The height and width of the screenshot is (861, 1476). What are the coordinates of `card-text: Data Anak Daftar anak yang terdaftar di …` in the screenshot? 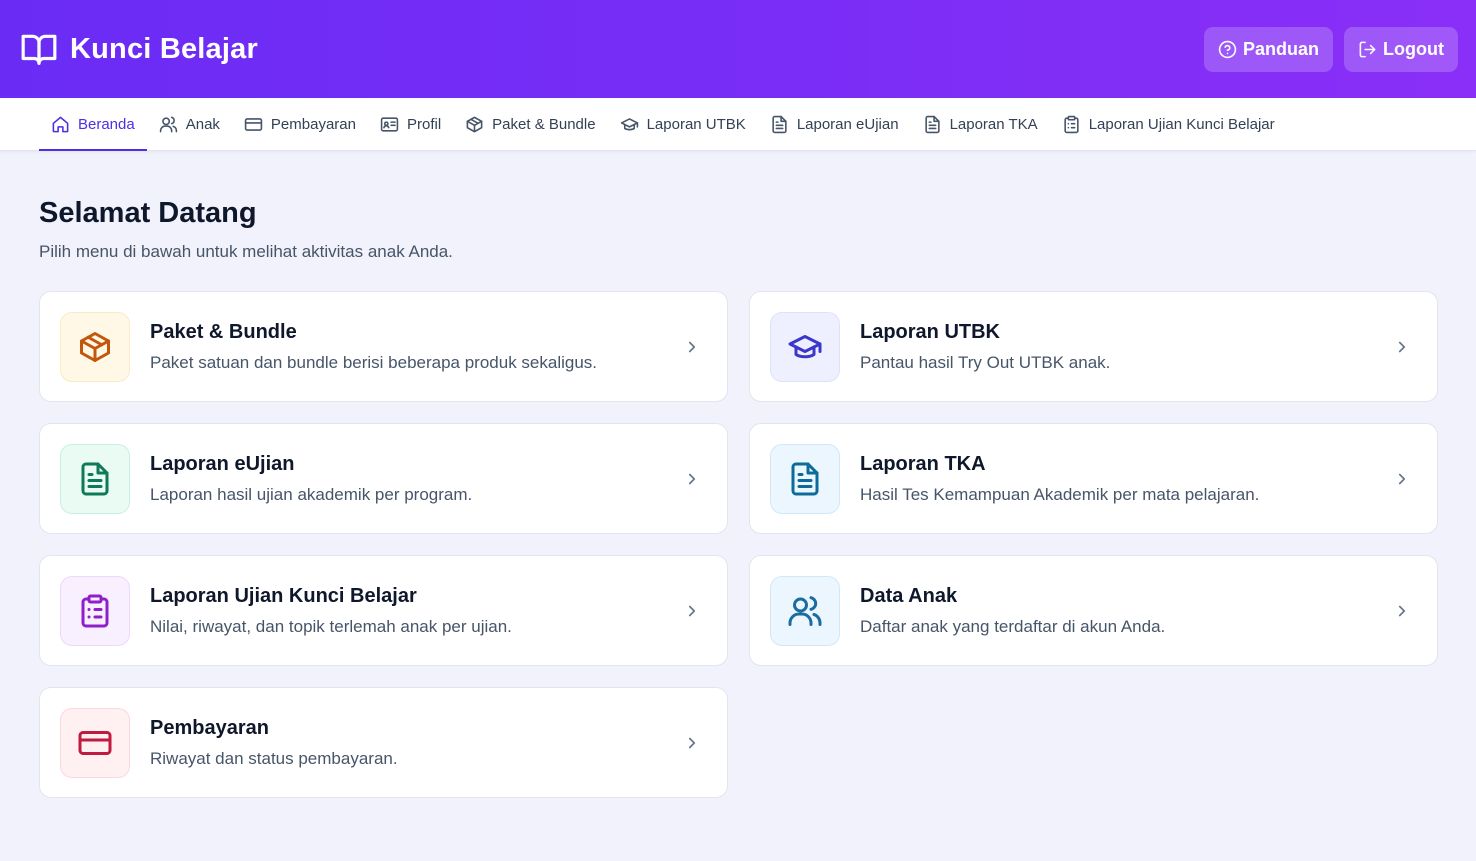 It's located at (1126, 611).